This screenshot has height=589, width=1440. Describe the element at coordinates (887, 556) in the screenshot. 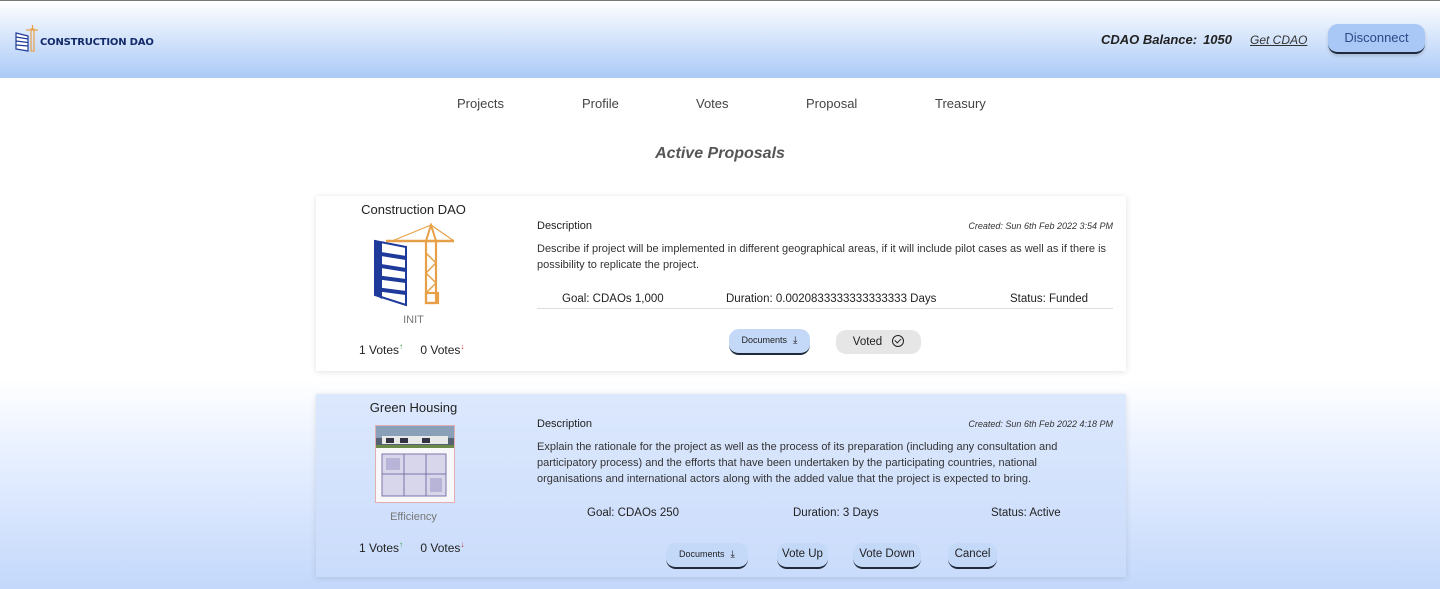

I see `vote-down-button: Vote Down` at that location.